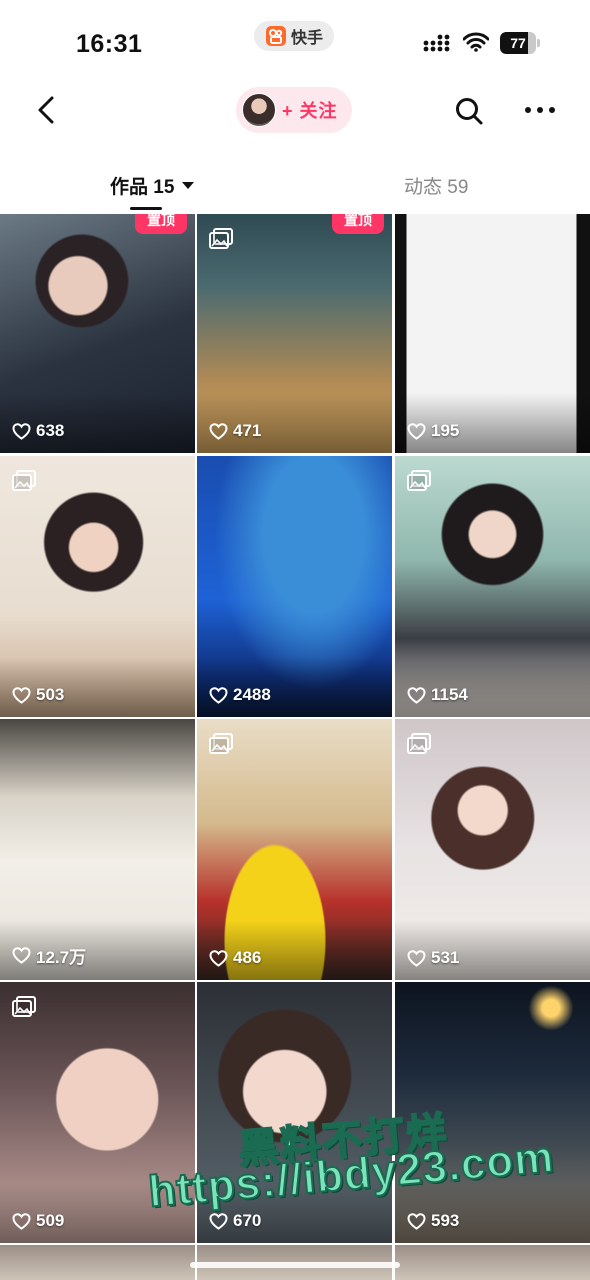 The height and width of the screenshot is (1280, 590). Describe the element at coordinates (275, 36) in the screenshot. I see `kuaishou-logo-icon` at that location.